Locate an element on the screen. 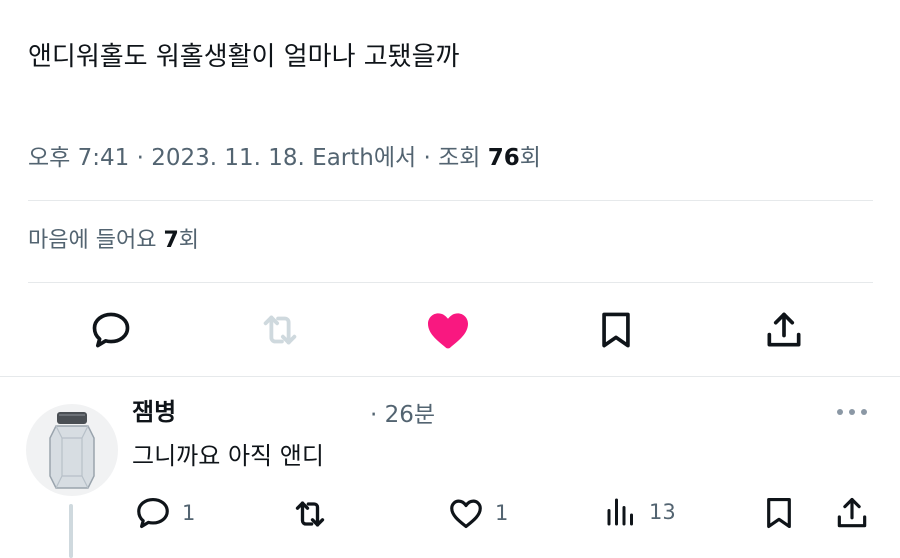  reply-text: 그니까요 아직 앤디 is located at coordinates (228, 456).